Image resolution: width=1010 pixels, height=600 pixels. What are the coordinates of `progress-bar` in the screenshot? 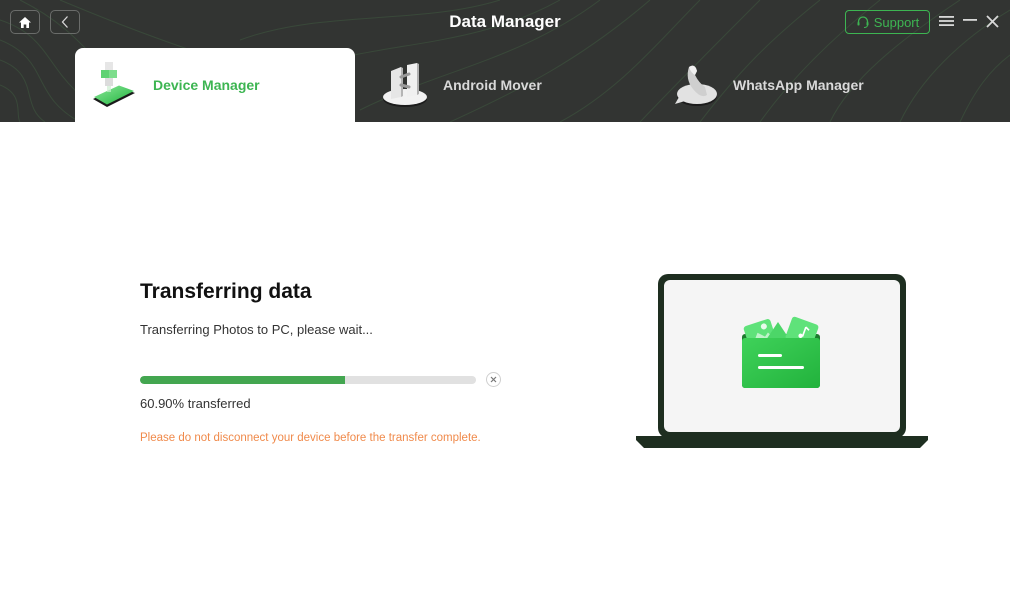 It's located at (308, 380).